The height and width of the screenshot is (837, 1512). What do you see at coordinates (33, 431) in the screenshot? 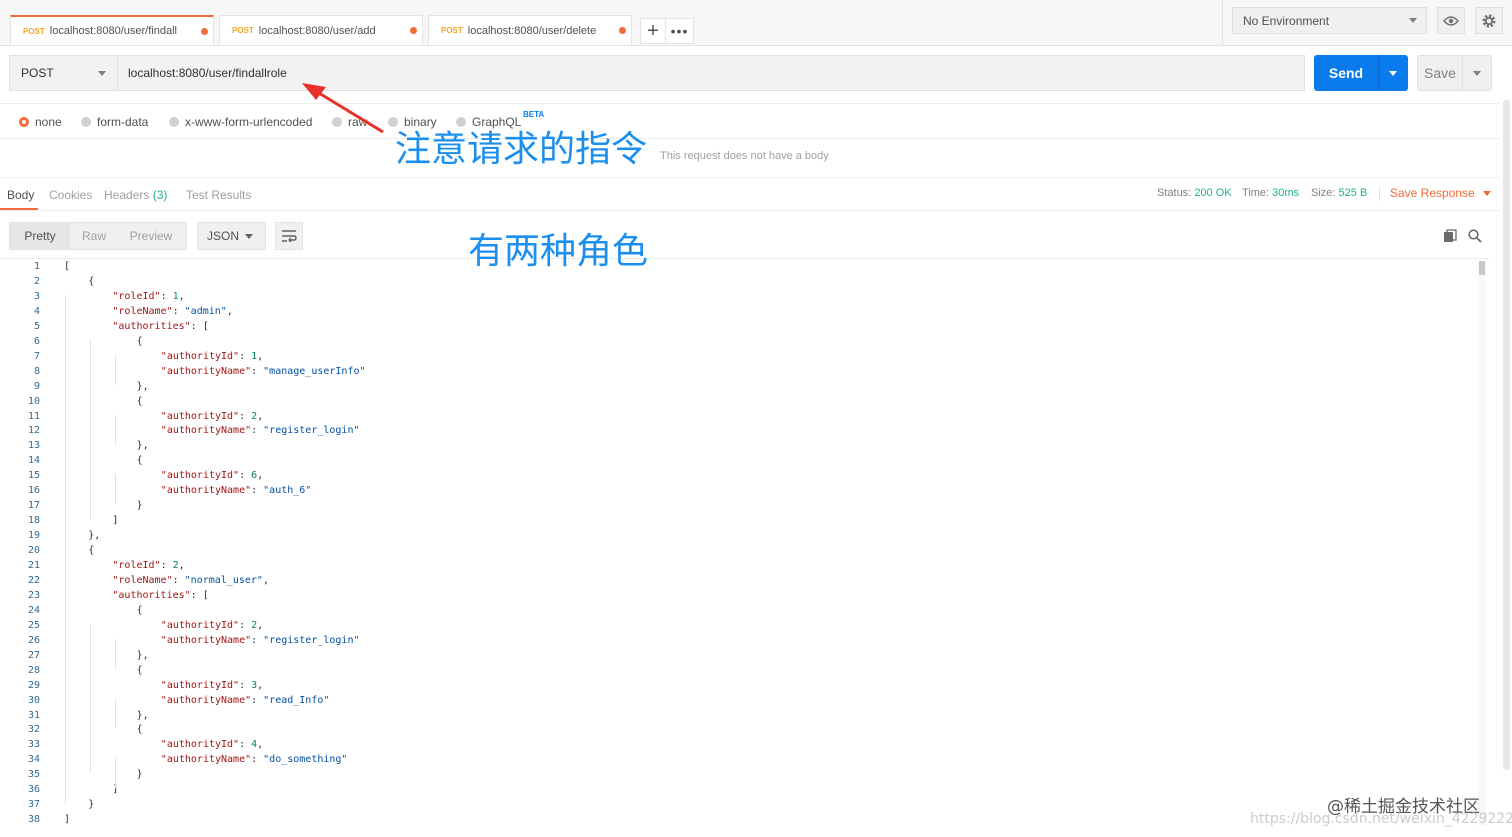
I see `line-number: 12` at bounding box center [33, 431].